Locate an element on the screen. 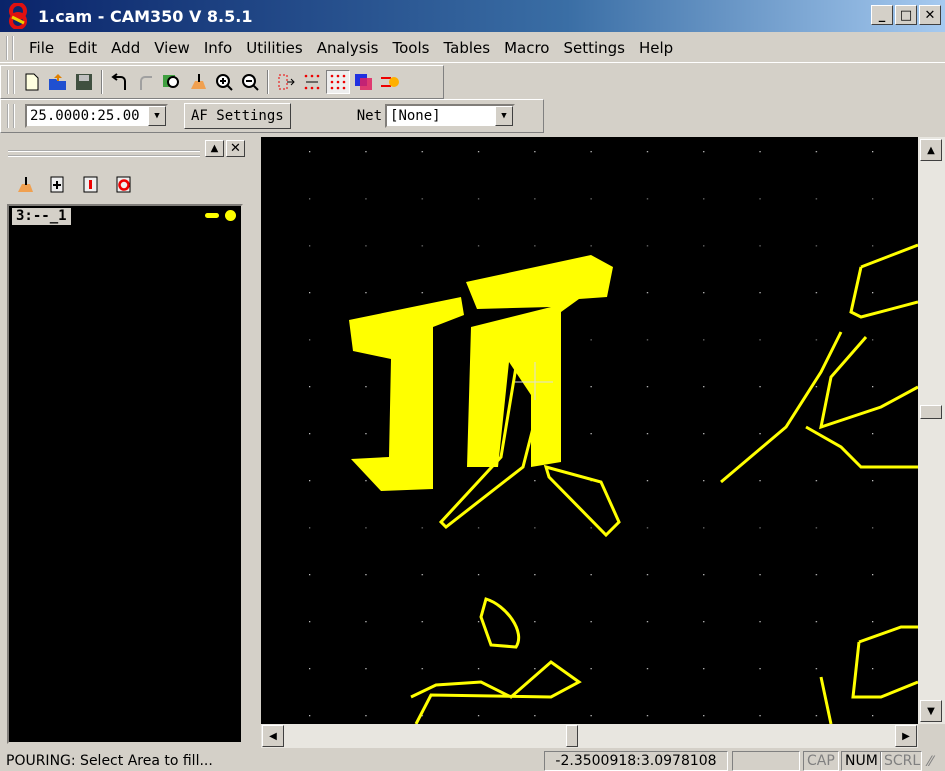  cap-indicator: CAP is located at coordinates (821, 761).